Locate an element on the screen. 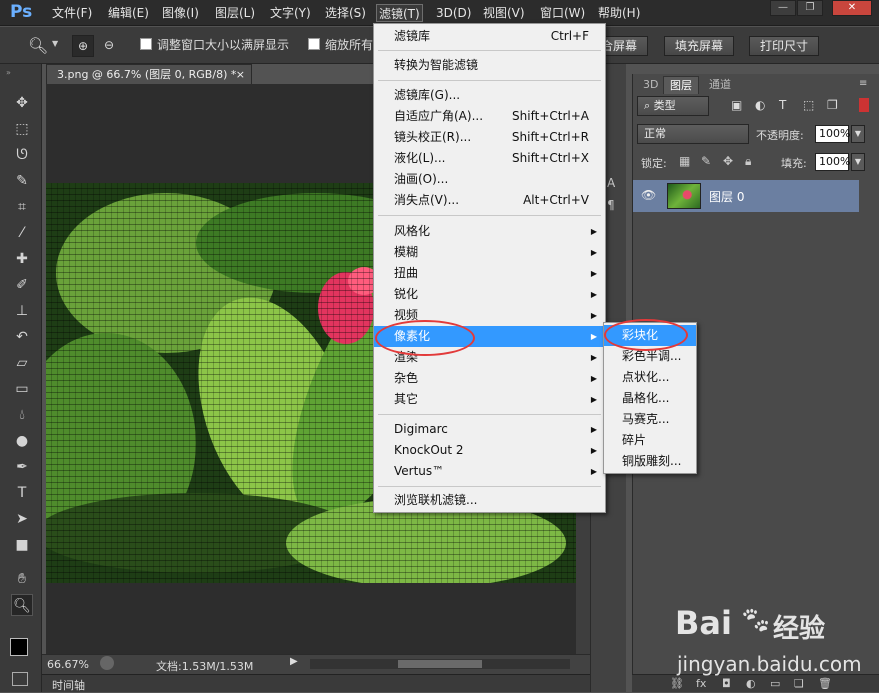  character-panel-icon: A is located at coordinates (611, 183).